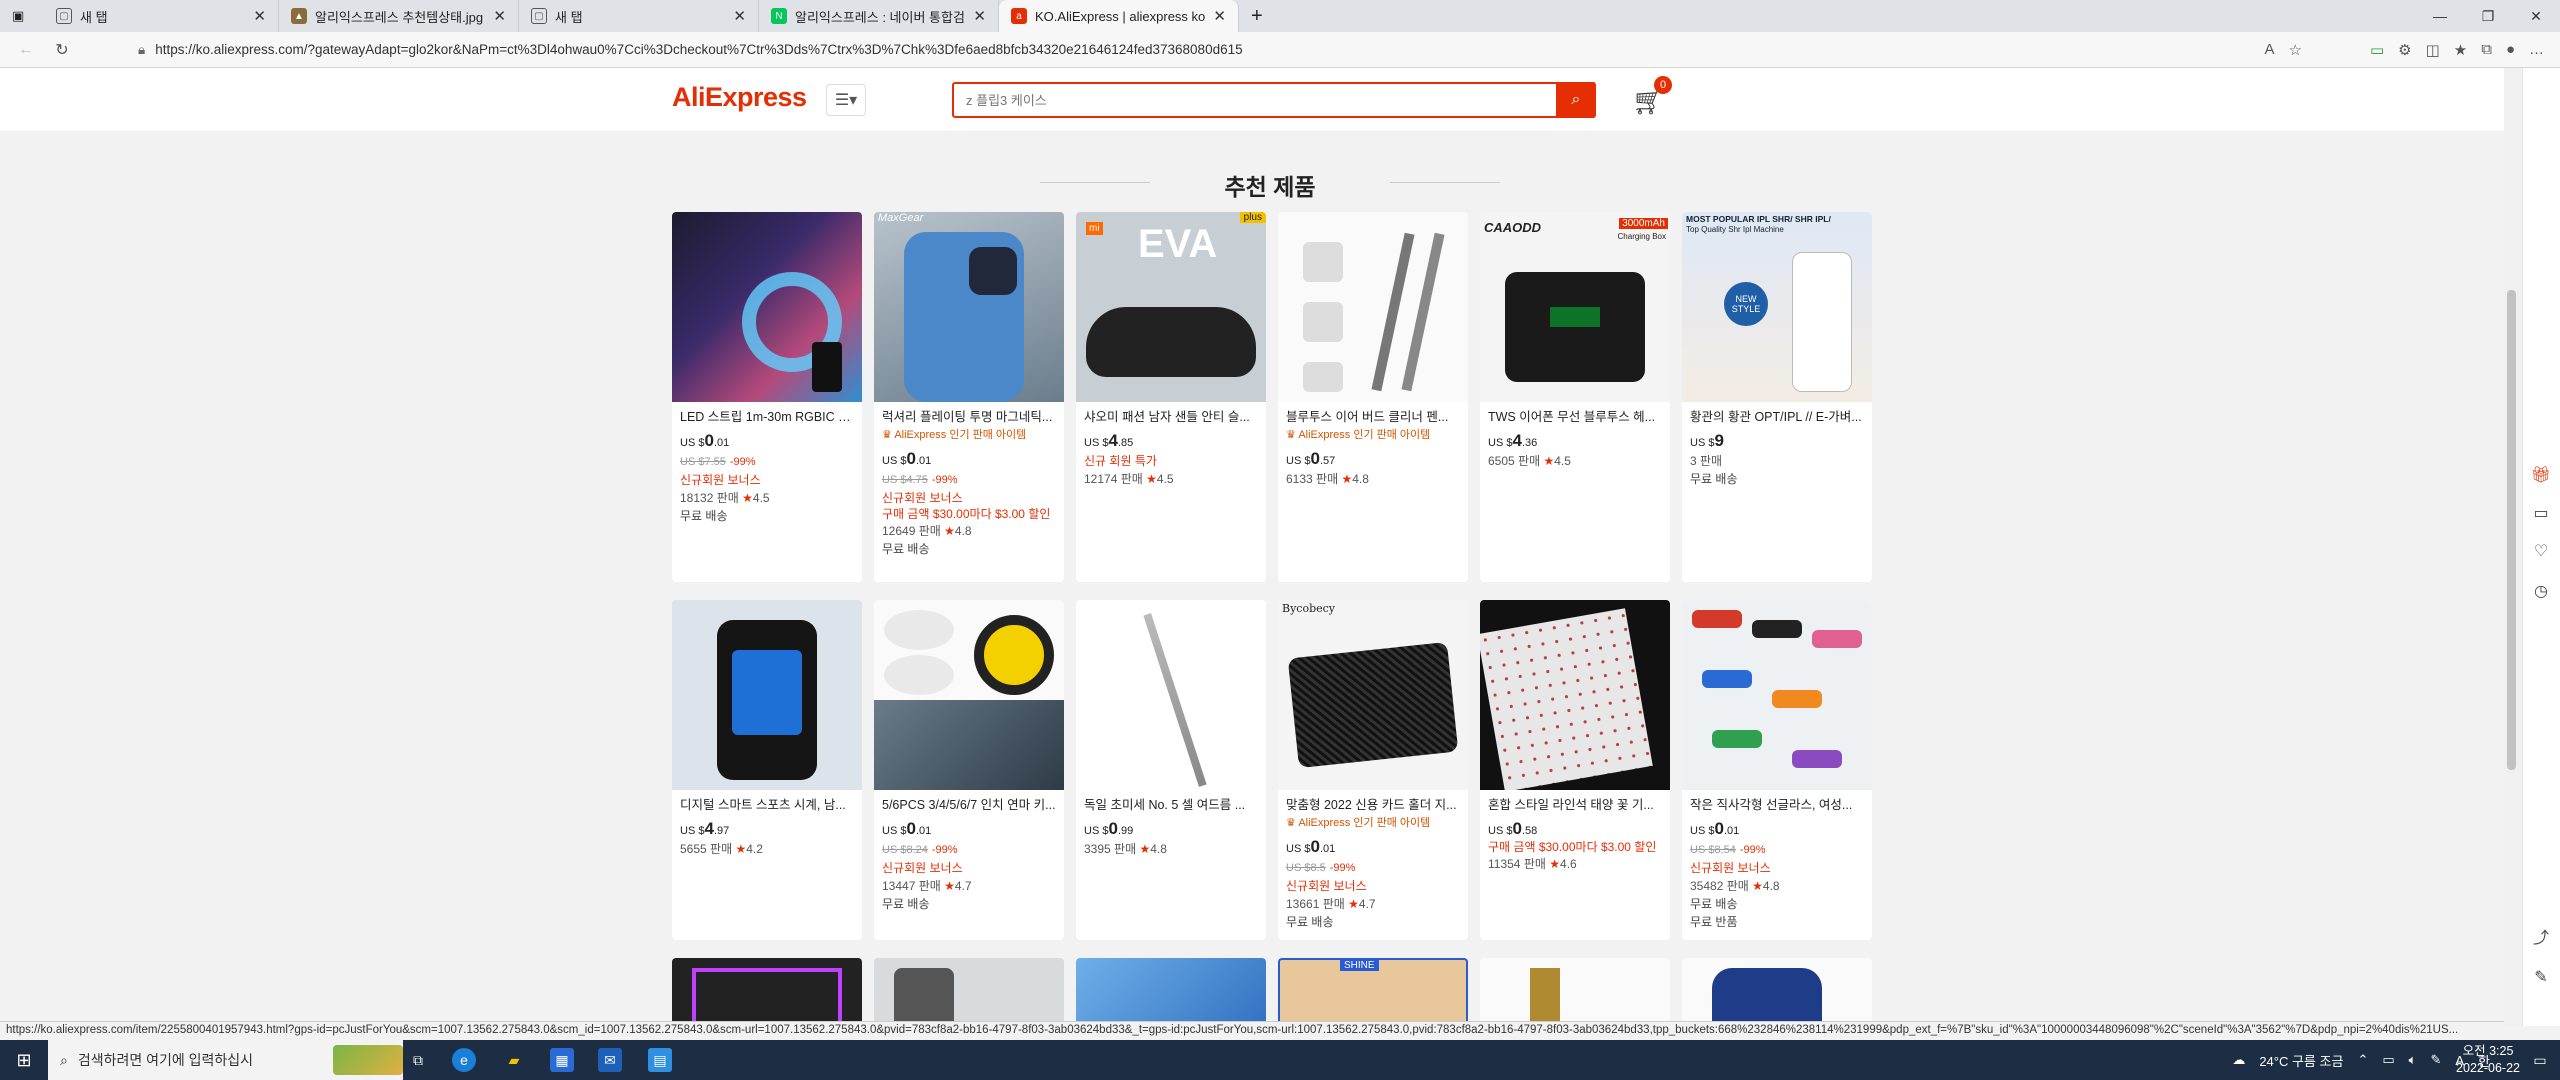  What do you see at coordinates (2435, 1060) in the screenshot?
I see `pen-icon: ✎` at bounding box center [2435, 1060].